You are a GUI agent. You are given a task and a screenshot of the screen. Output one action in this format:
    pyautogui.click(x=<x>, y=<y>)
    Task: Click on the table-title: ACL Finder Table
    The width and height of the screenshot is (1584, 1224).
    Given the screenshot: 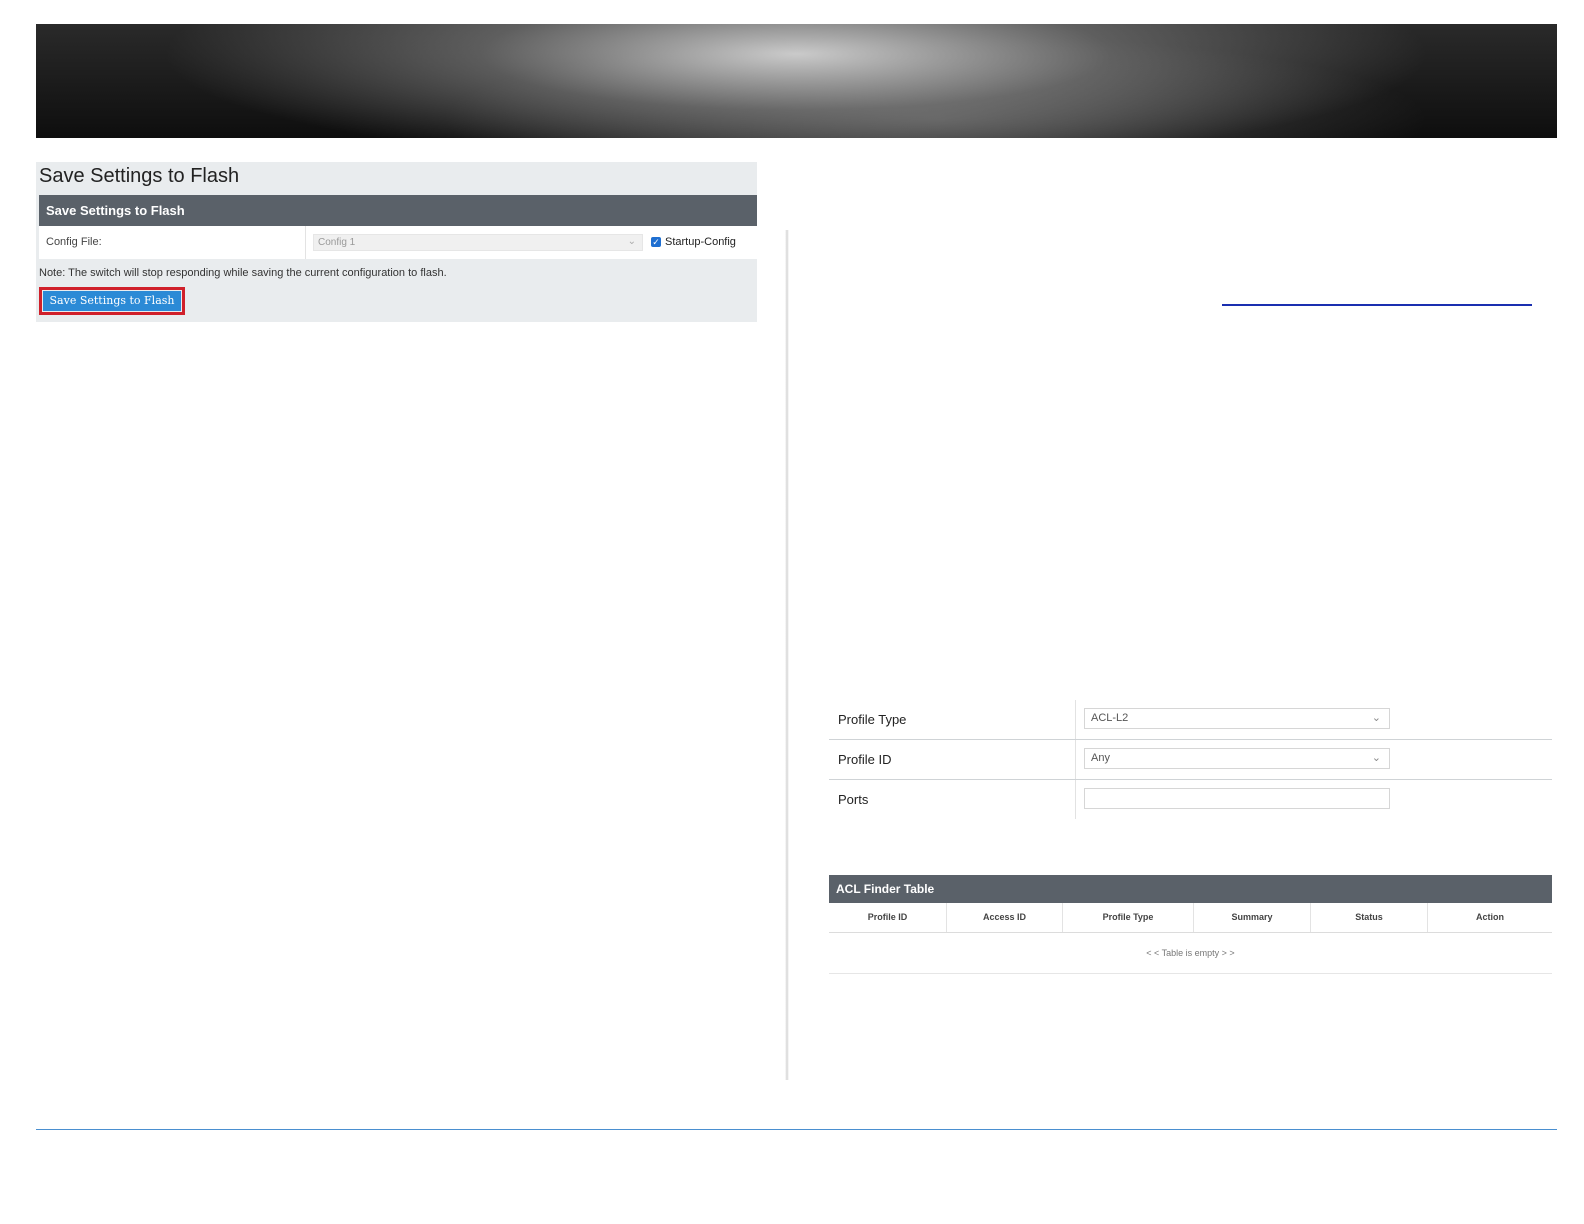 What is the action you would take?
    pyautogui.click(x=1190, y=889)
    